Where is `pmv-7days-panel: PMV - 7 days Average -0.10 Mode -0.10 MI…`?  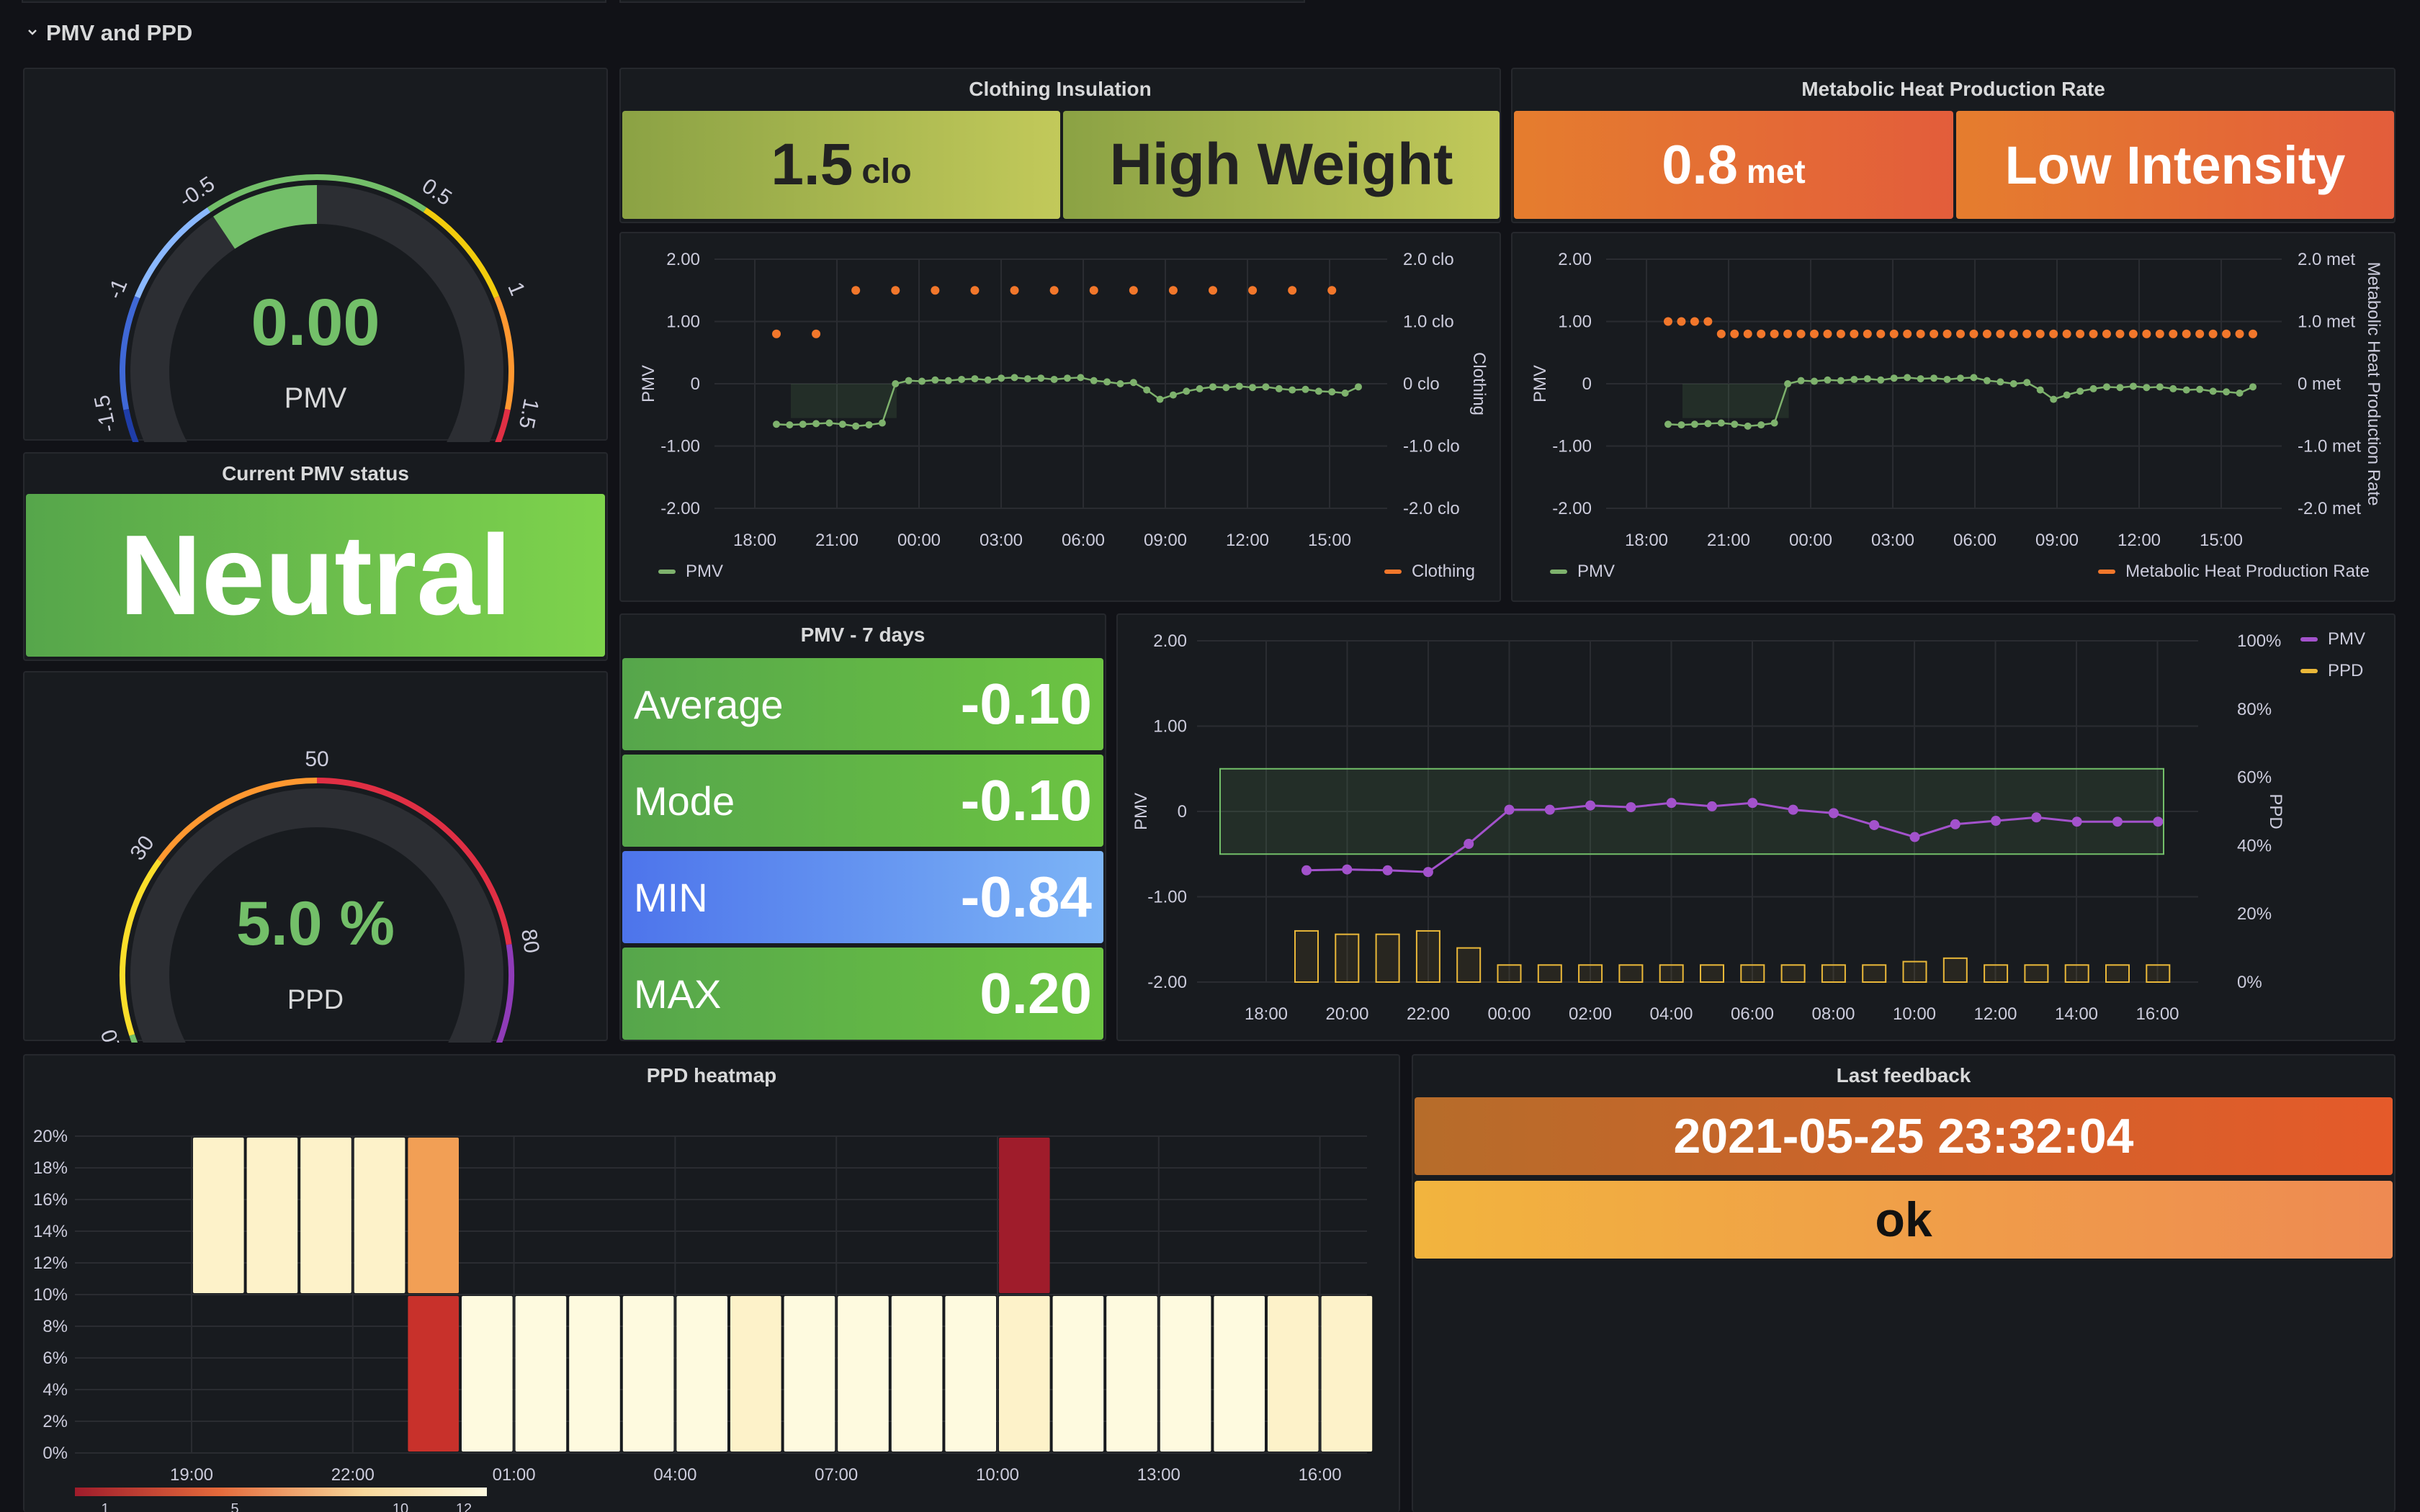 pmv-7days-panel: PMV - 7 days Average -0.10 Mode -0.10 MI… is located at coordinates (862, 827).